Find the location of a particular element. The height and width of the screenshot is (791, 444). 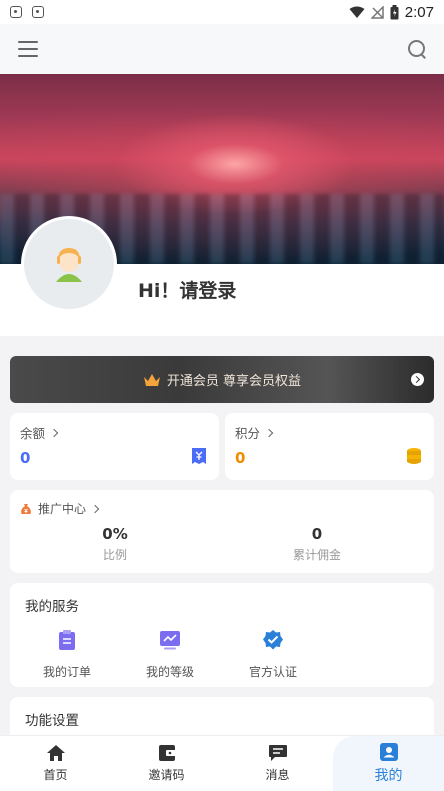

promotion-center-link: 推广中心 is located at coordinates (60, 508).